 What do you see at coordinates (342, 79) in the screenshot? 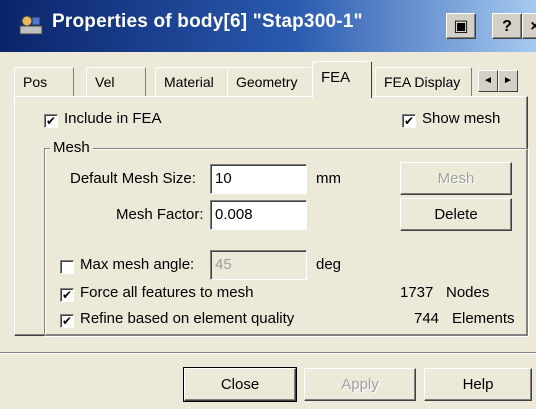
I see `tab-fea: FEA` at bounding box center [342, 79].